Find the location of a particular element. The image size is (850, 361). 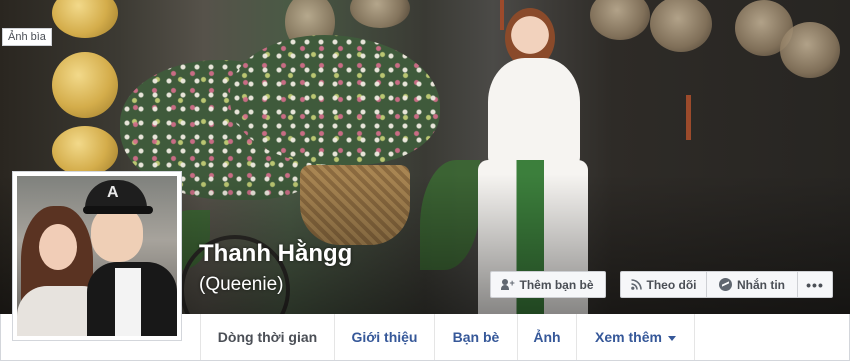

more-options-icon: ••• is located at coordinates (815, 284).